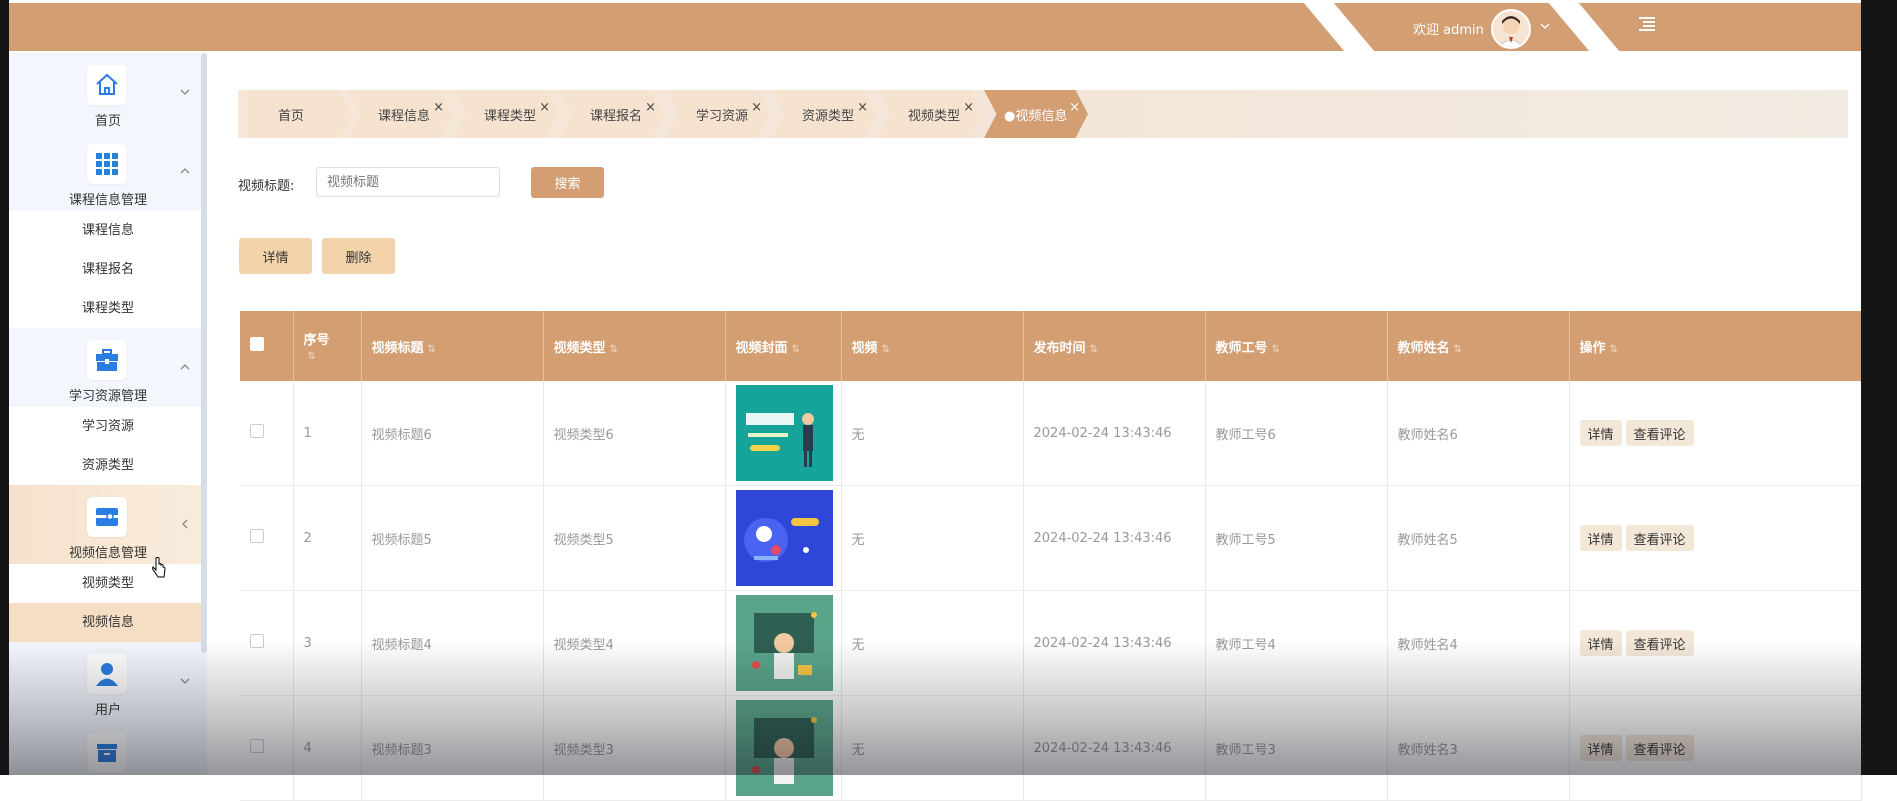  What do you see at coordinates (1339, 27) in the screenshot?
I see `header-stripe` at bounding box center [1339, 27].